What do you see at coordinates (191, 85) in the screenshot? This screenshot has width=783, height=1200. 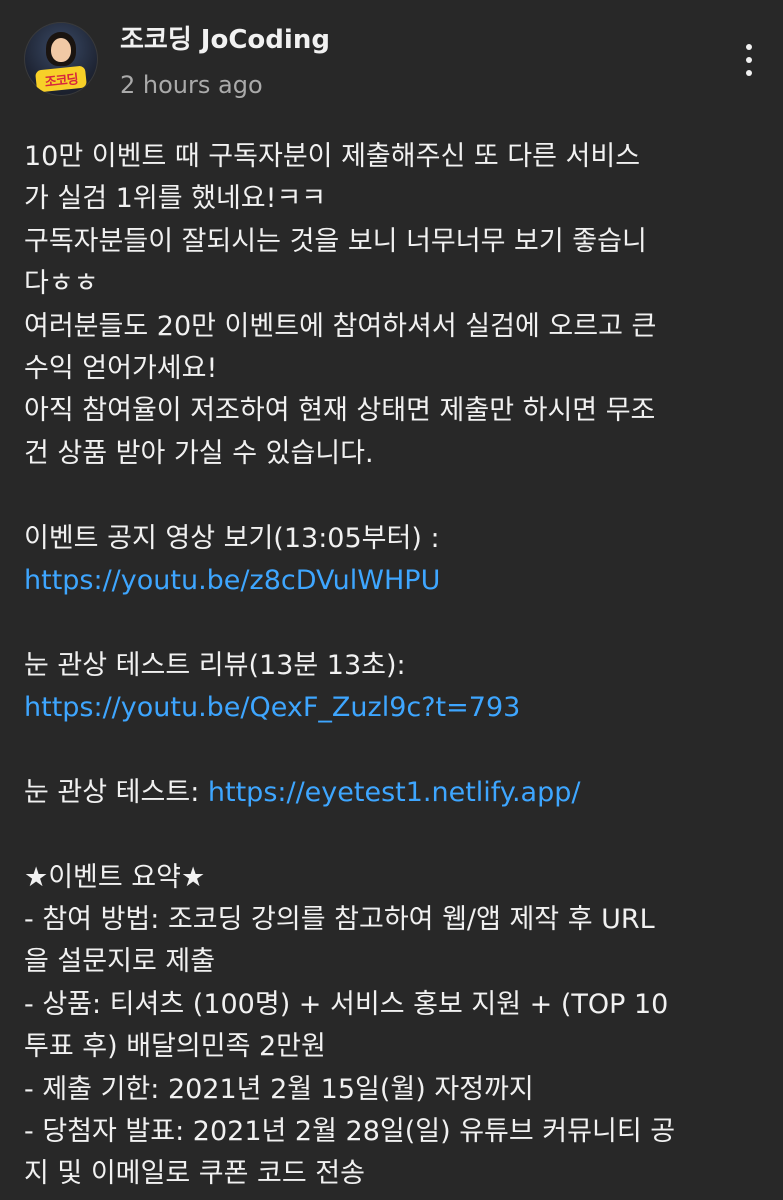 I see `post-timestamp: 2 hours ago` at bounding box center [191, 85].